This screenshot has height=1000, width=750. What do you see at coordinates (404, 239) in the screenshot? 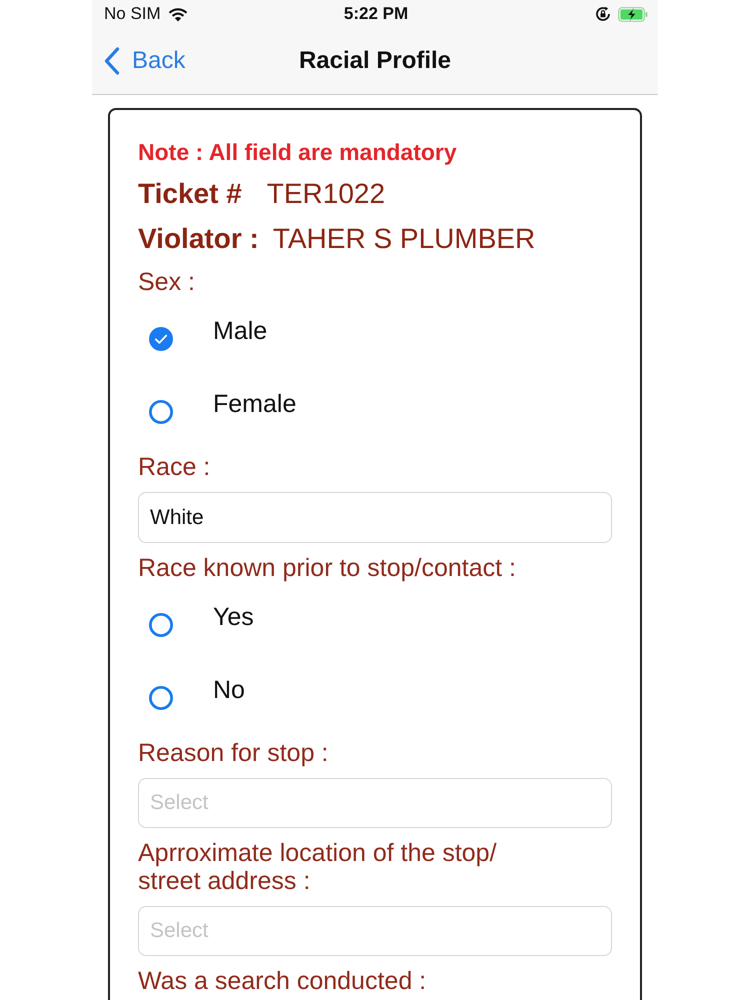
I see `violator-name: TAHER S PLUMBER` at bounding box center [404, 239].